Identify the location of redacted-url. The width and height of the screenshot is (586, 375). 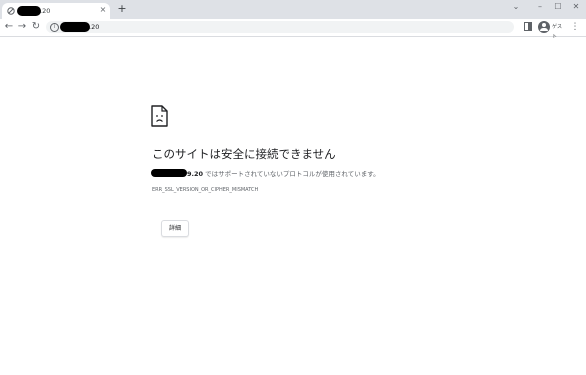
(75, 27).